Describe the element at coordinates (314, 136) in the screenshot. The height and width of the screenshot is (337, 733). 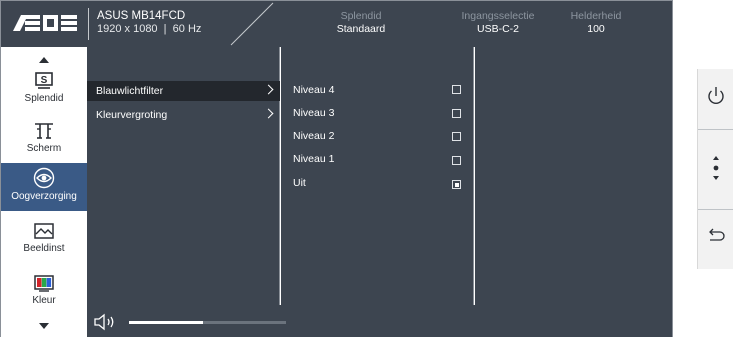
I see `option-niveau-2-label: Niveau 2` at that location.